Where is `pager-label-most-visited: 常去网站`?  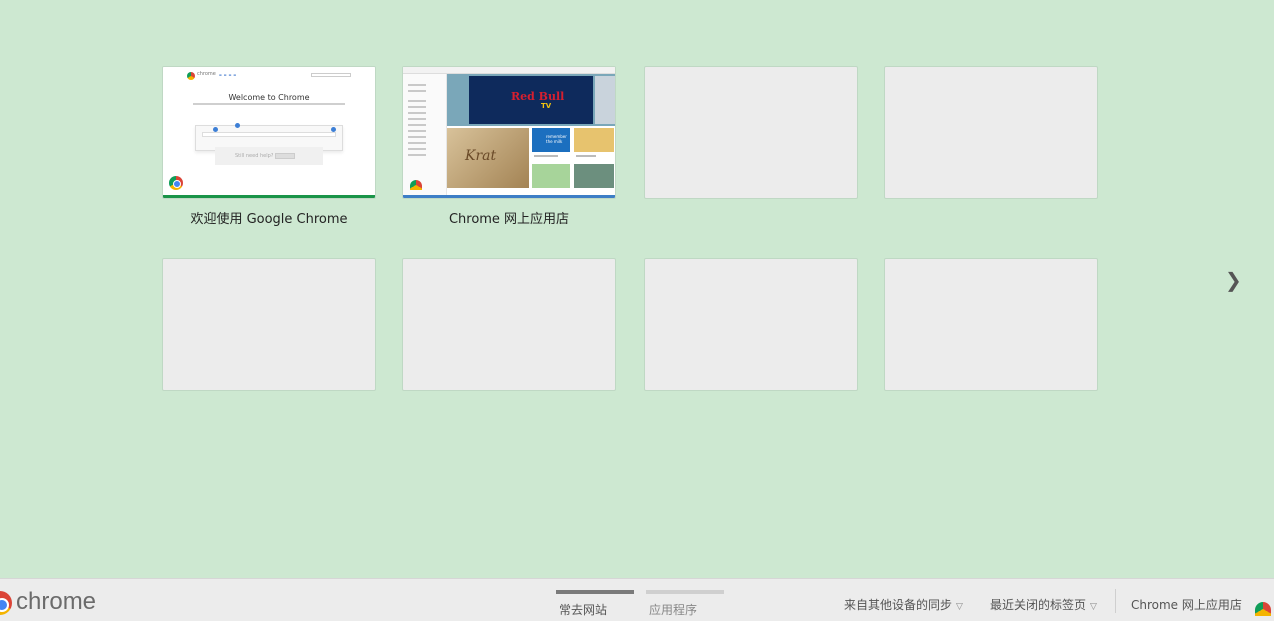 pager-label-most-visited: 常去网站 is located at coordinates (598, 609).